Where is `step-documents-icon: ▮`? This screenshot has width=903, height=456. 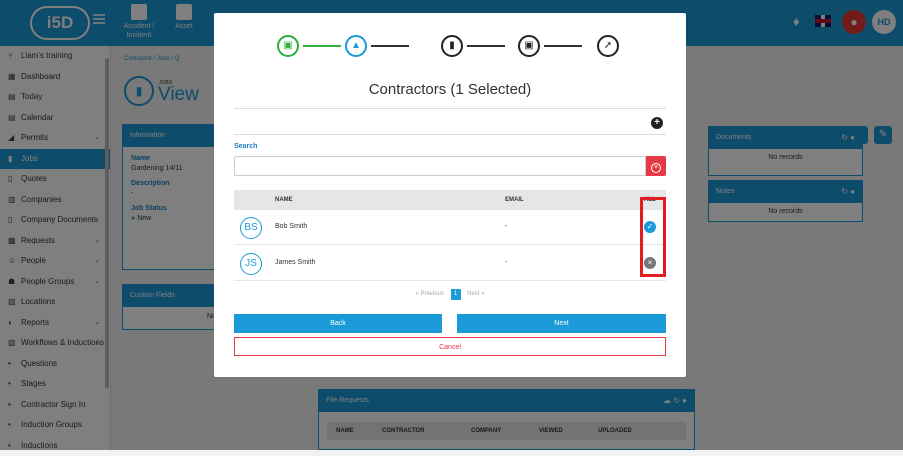
step-documents-icon: ▮ is located at coordinates (452, 46).